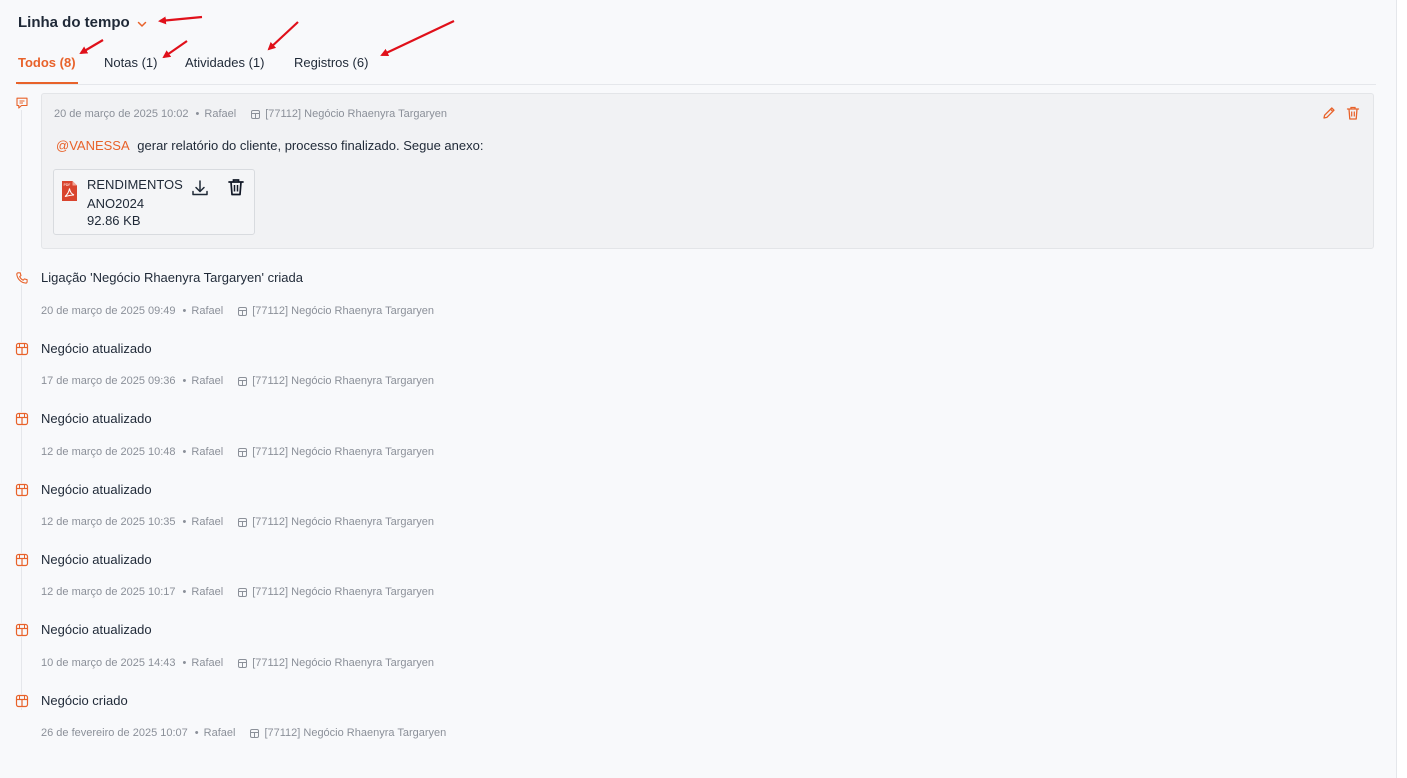 The image size is (1407, 778). What do you see at coordinates (121, 114) in the screenshot?
I see `note-date: 20 de março de 2025 10:02` at bounding box center [121, 114].